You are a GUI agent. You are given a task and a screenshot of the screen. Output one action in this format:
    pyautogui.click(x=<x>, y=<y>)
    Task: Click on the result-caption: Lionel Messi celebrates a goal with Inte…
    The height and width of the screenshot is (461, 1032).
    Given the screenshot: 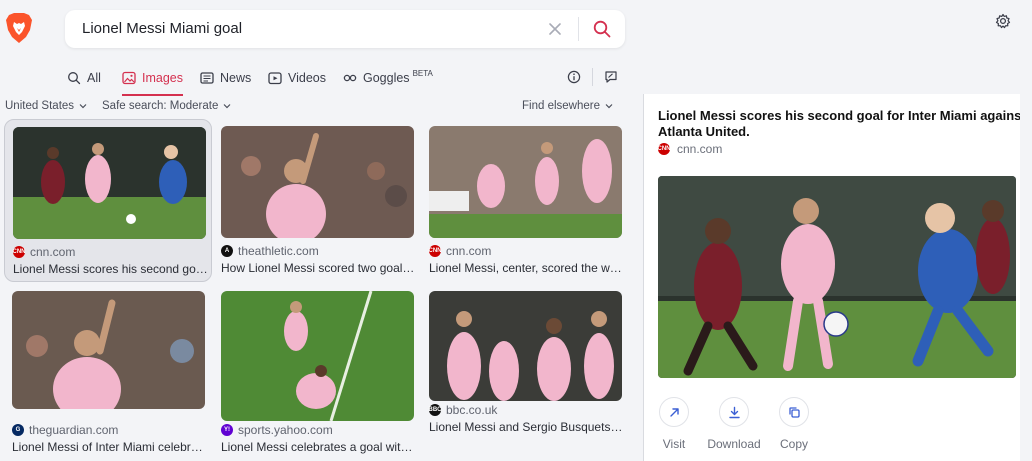 What is the action you would take?
    pyautogui.click(x=318, y=447)
    